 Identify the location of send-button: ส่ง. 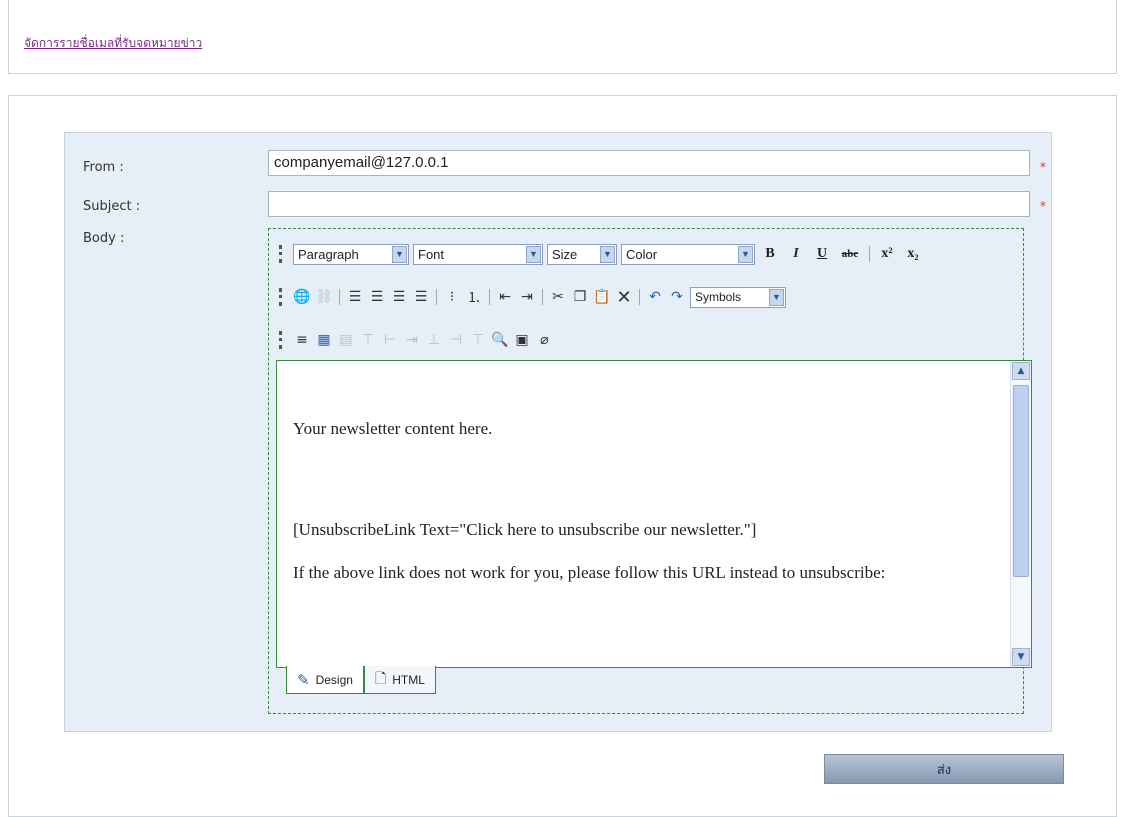
(944, 769).